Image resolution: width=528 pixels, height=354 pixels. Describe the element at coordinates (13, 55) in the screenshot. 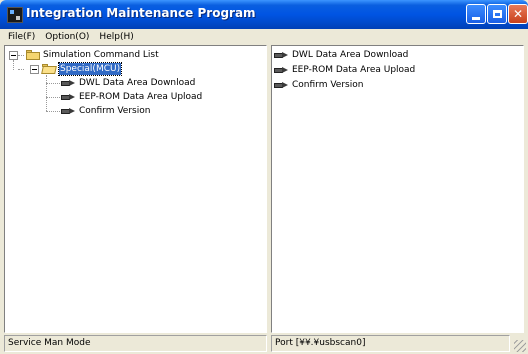

I see `collapse-root-button` at that location.